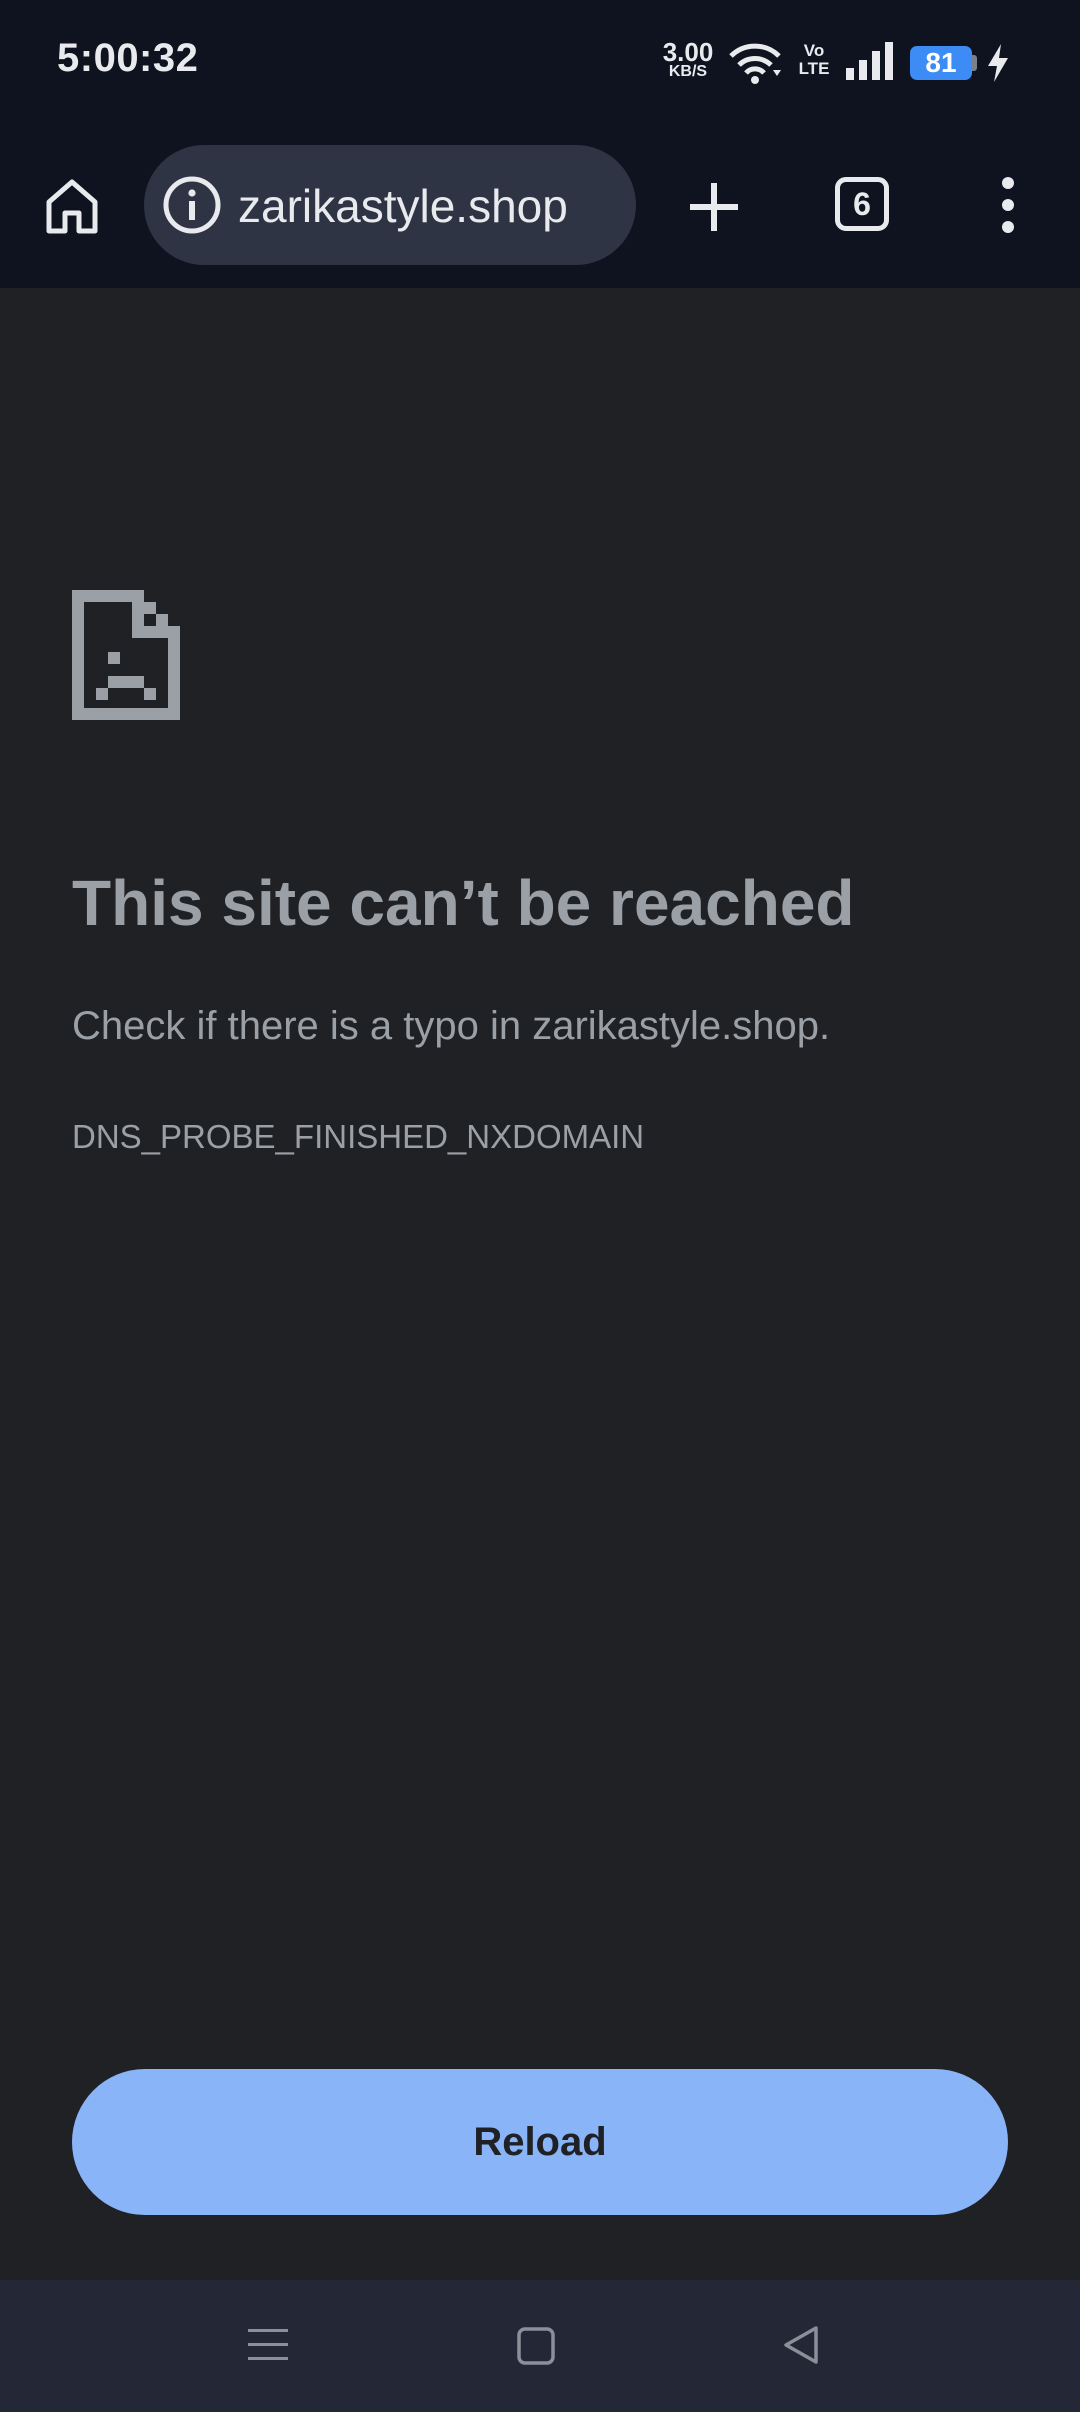 Image resolution: width=1080 pixels, height=2412 pixels. Describe the element at coordinates (126, 655) in the screenshot. I see `sad-document-icon` at that location.